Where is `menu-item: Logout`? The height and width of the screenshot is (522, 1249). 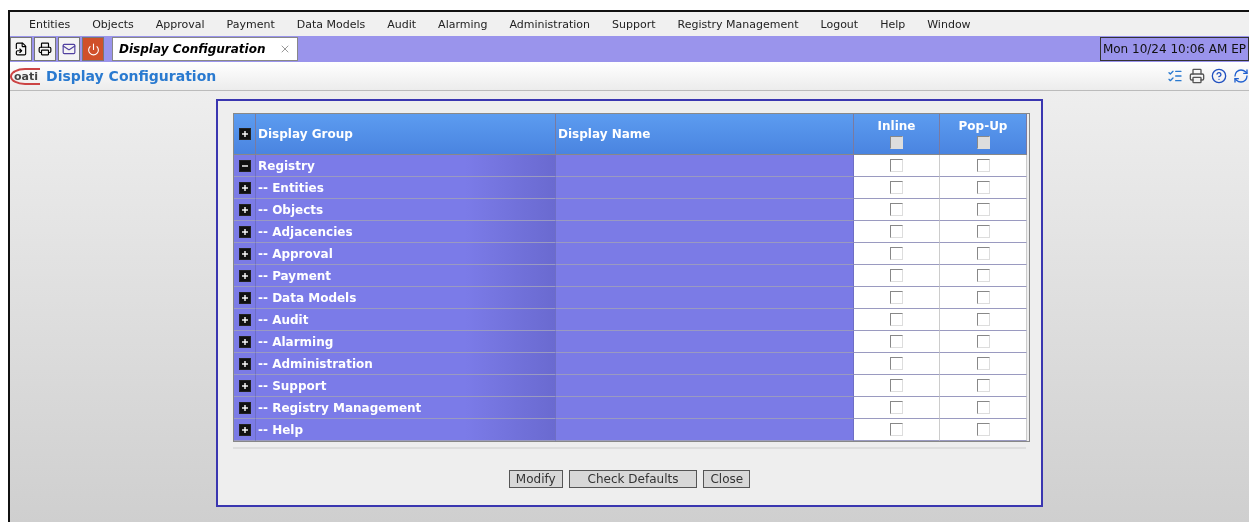 menu-item: Logout is located at coordinates (839, 24).